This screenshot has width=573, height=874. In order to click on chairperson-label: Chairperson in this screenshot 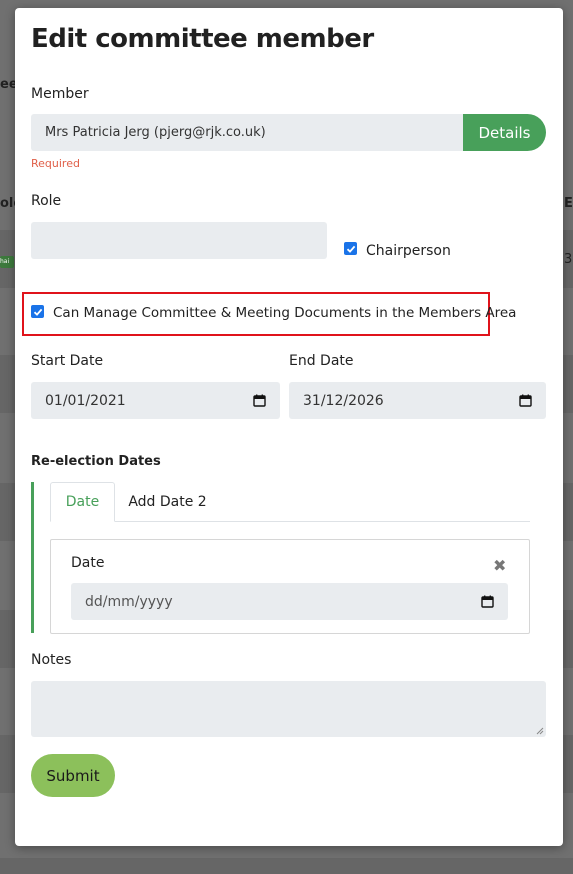, I will do `click(408, 251)`.